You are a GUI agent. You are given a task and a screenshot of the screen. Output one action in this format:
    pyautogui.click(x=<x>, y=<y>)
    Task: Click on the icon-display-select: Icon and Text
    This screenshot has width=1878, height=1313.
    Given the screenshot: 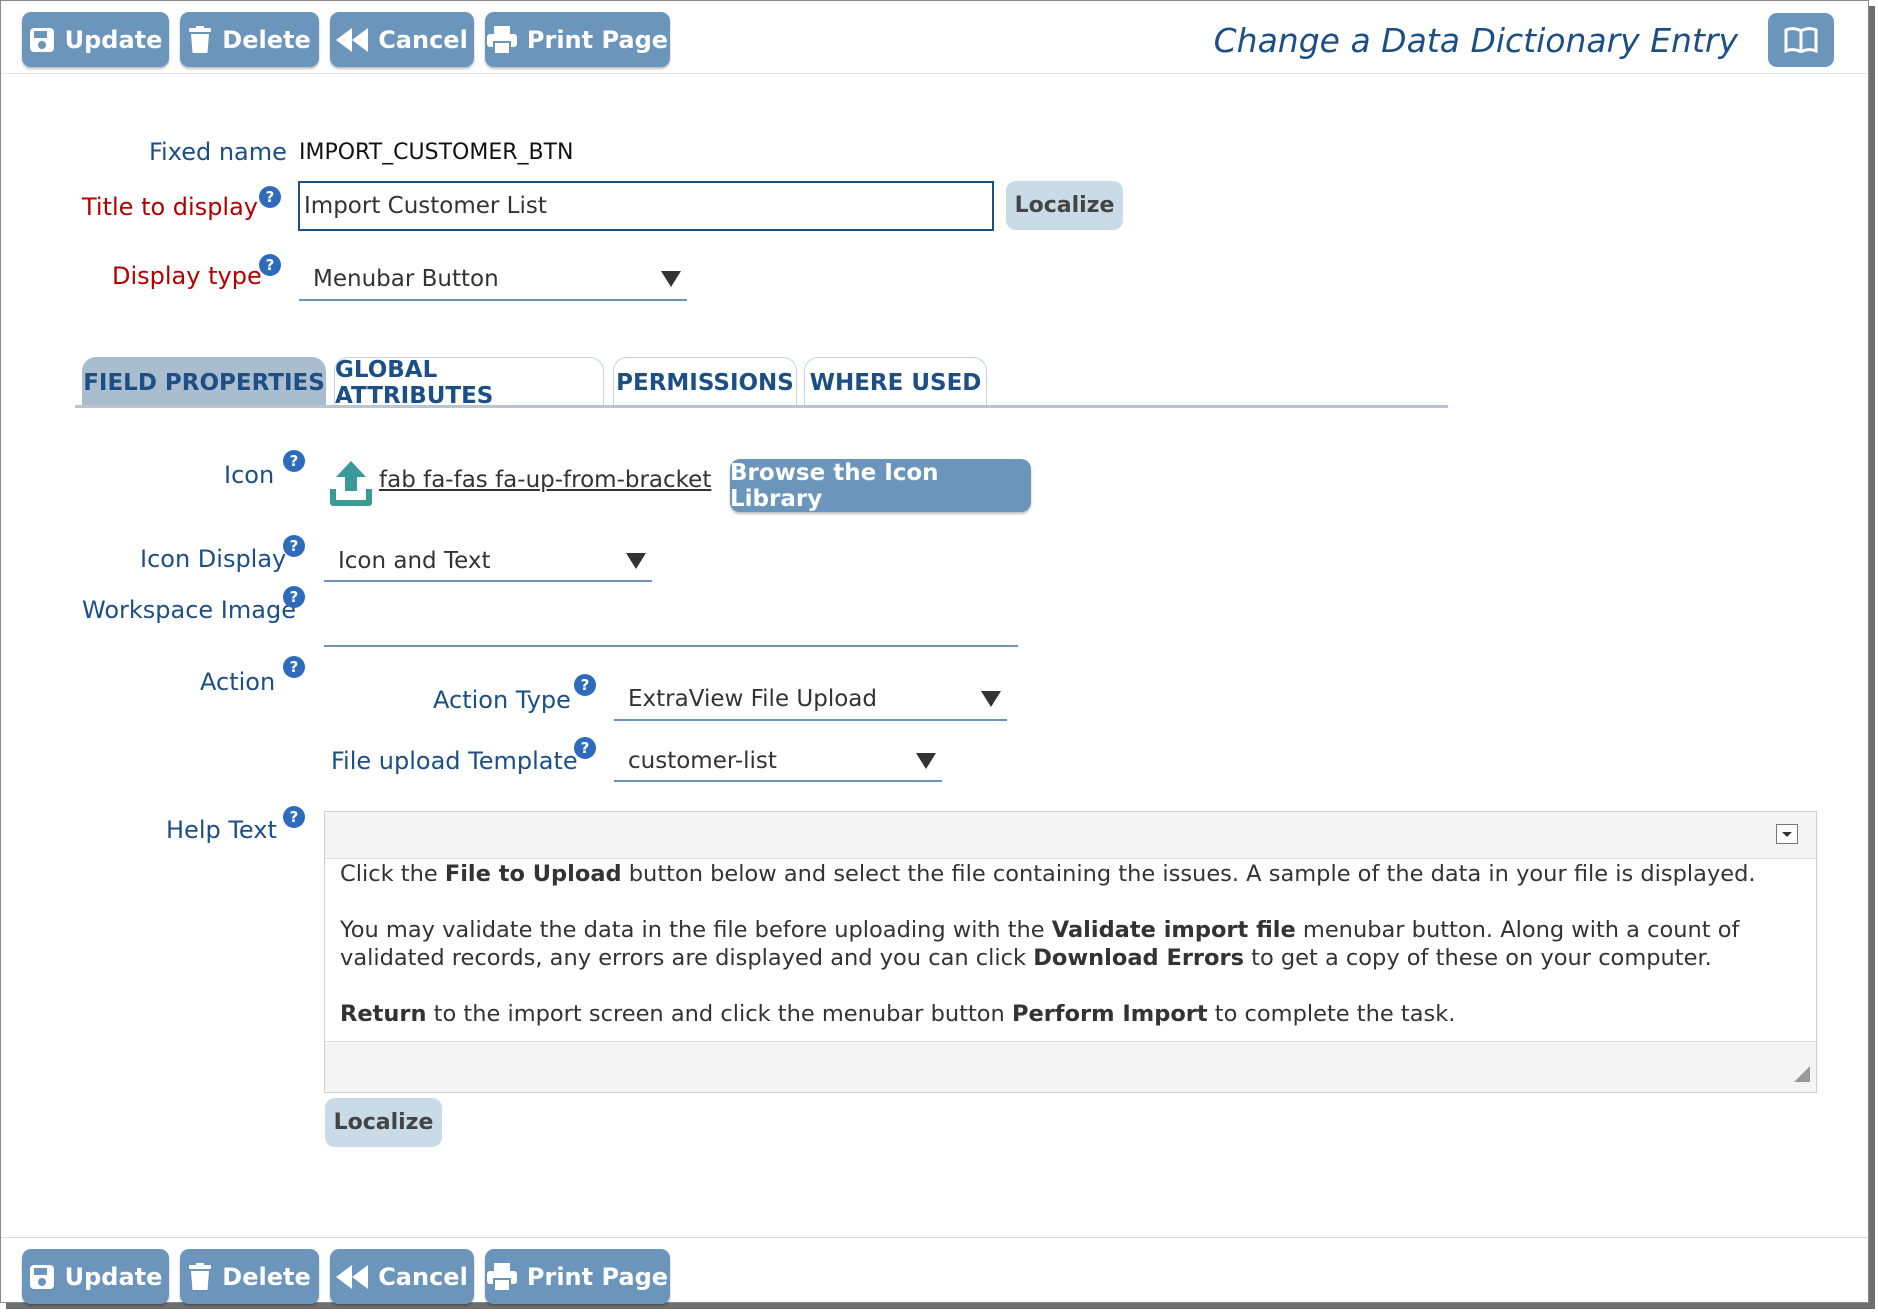 What is the action you would take?
    pyautogui.click(x=488, y=561)
    